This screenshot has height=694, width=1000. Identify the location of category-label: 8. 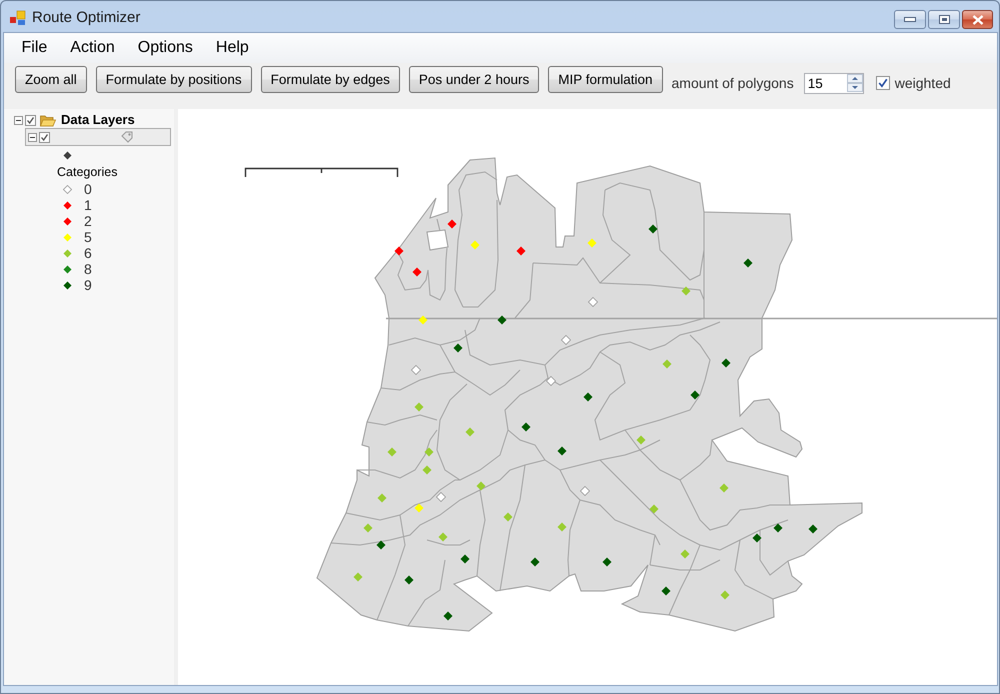
(88, 269).